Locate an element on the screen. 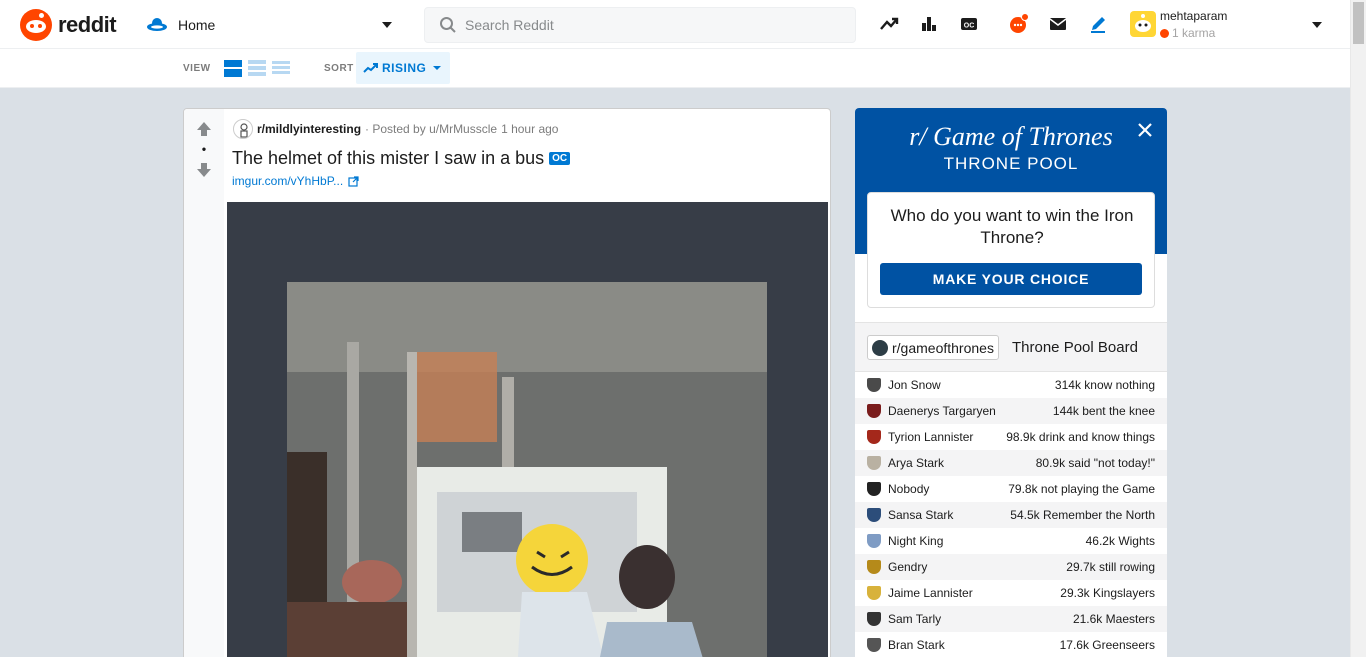 The height and width of the screenshot is (657, 1366). sort-dropdown: RISING is located at coordinates (403, 68).